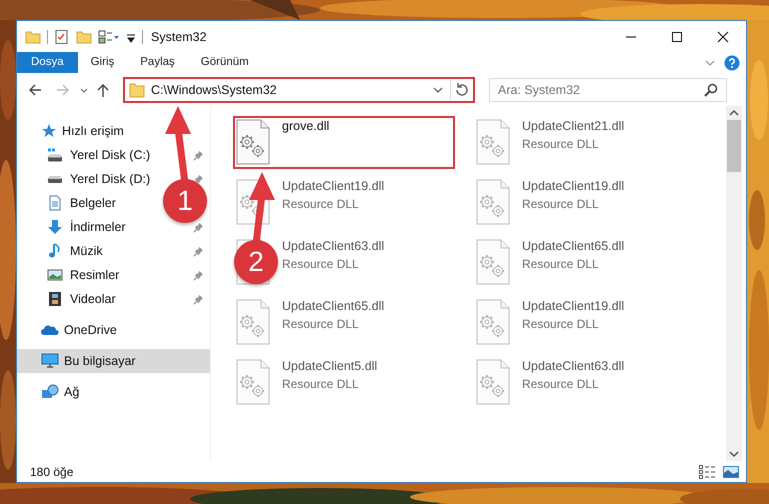 This screenshot has height=504, width=769. What do you see at coordinates (52, 471) in the screenshot?
I see `item-count: 180 öğe` at bounding box center [52, 471].